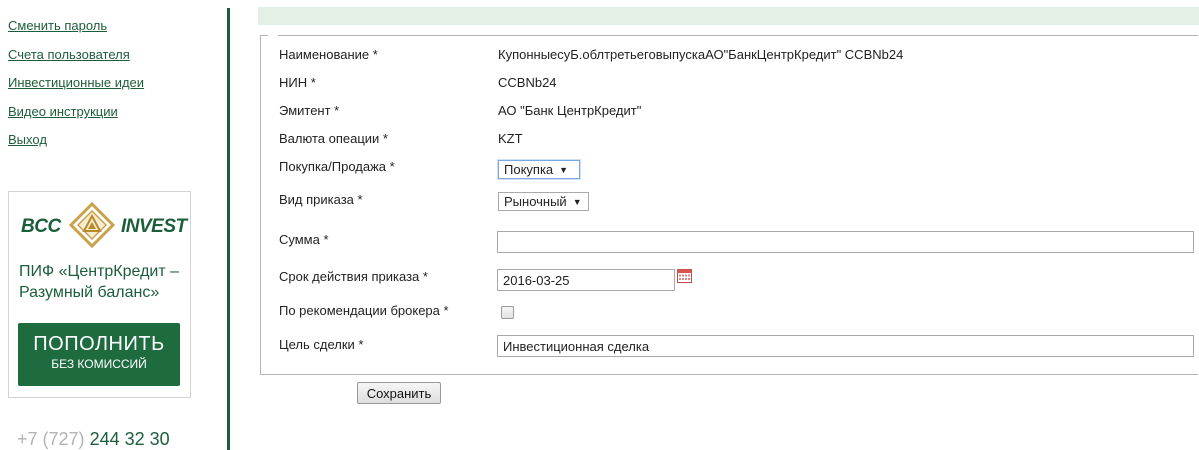  I want to click on currency-label: Валюта опеации *, so click(333, 138).